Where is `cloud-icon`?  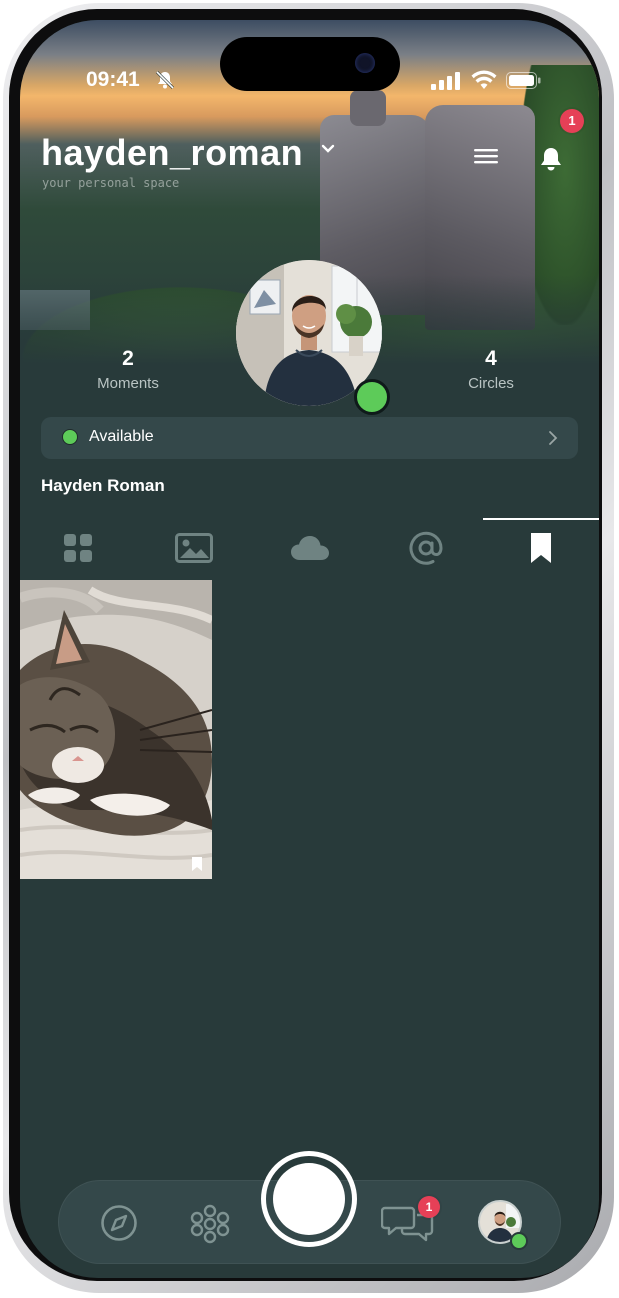
cloud-icon is located at coordinates (310, 548).